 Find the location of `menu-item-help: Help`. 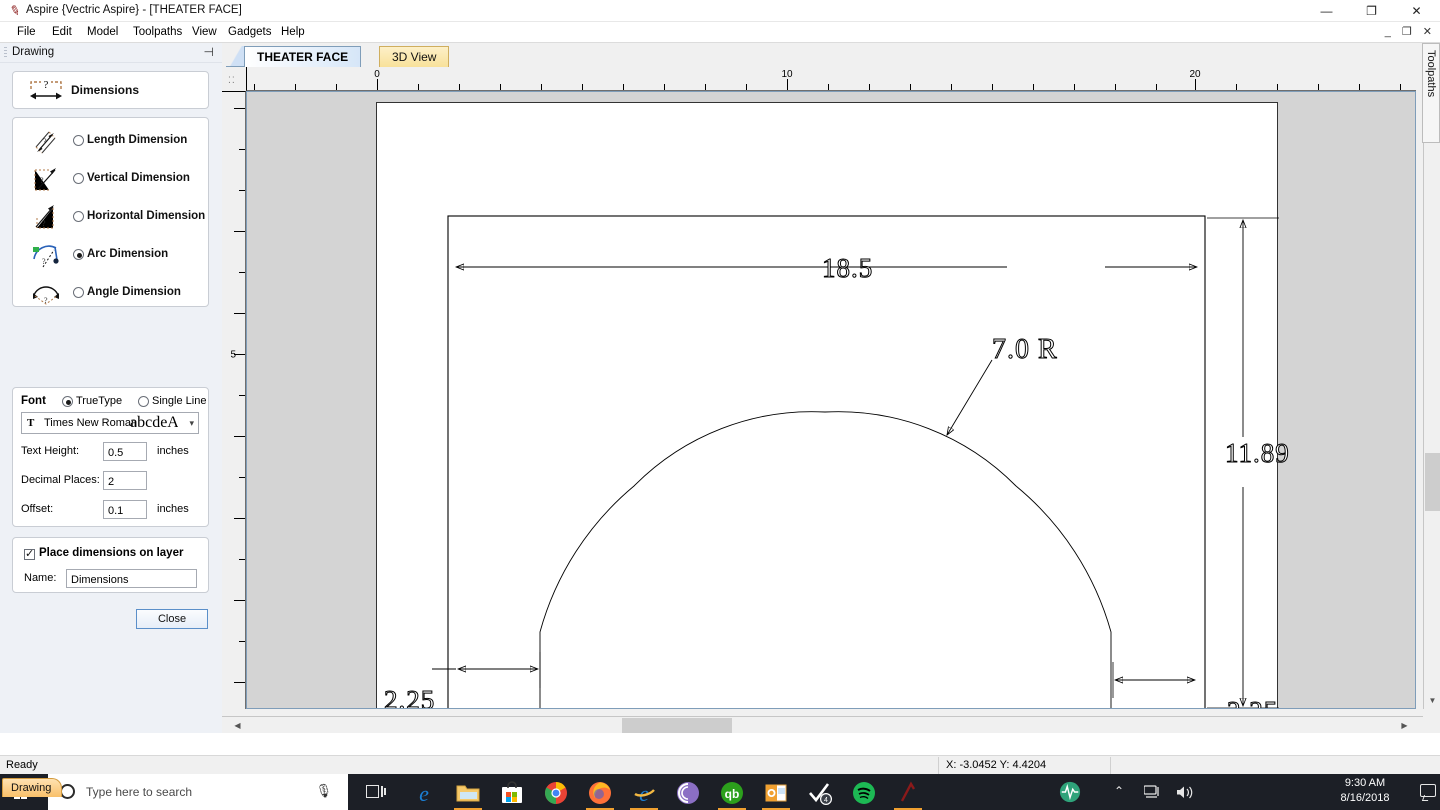

menu-item-help: Help is located at coordinates (293, 32).